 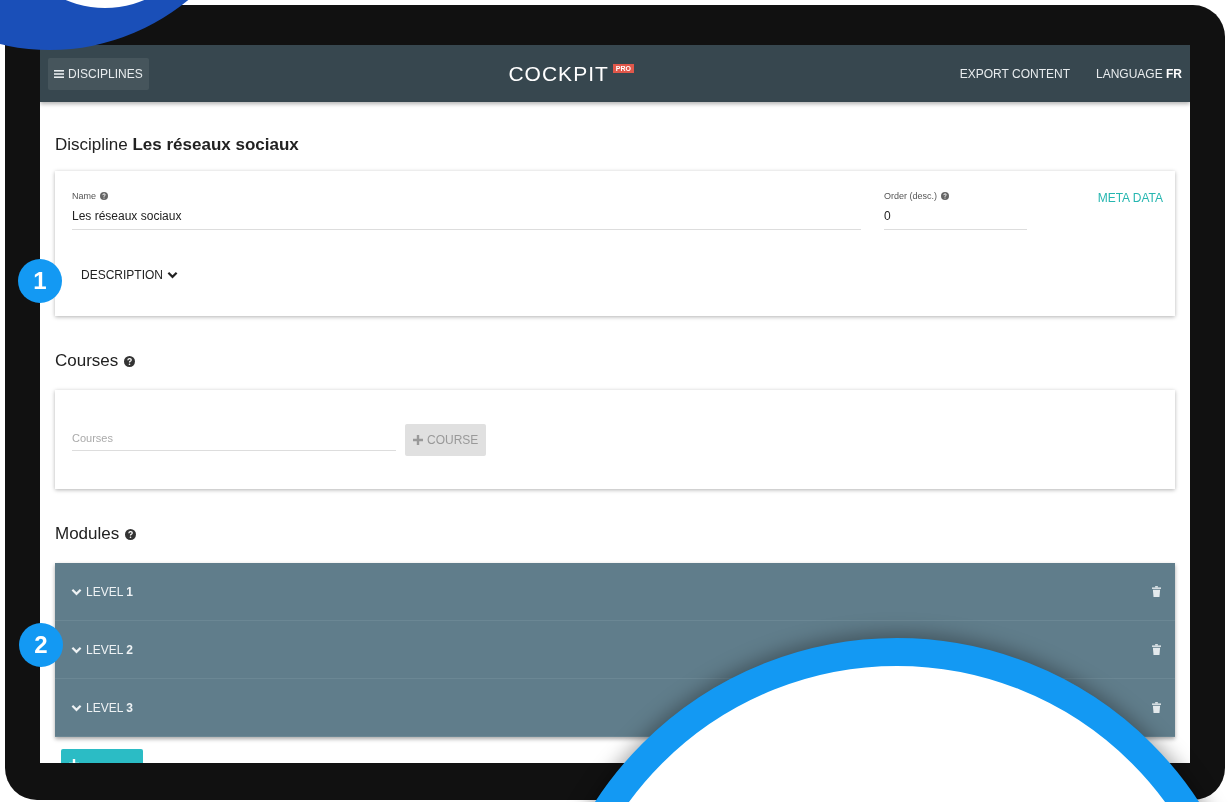 I want to click on plus-icon, so click(x=418, y=439).